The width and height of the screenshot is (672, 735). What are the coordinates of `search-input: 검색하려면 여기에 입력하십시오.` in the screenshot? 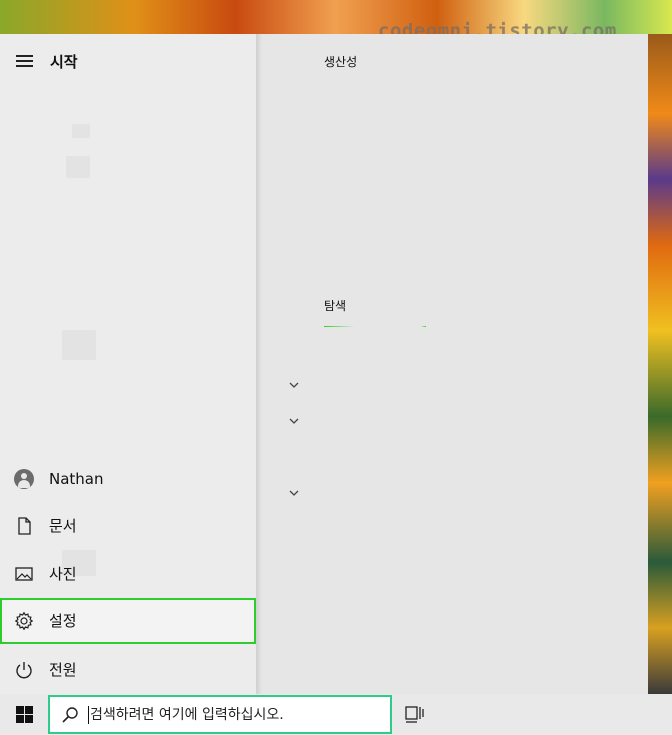 It's located at (187, 715).